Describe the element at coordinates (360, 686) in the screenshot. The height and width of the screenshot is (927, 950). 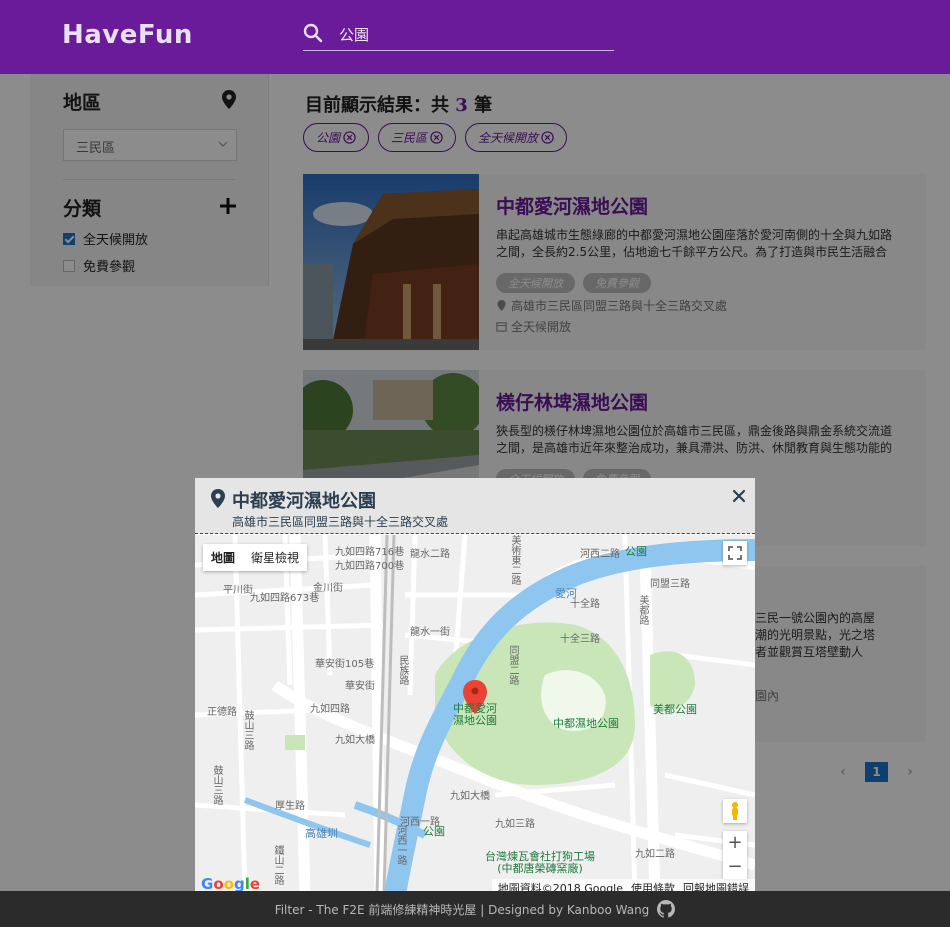
I see `map-label: 華安街` at that location.